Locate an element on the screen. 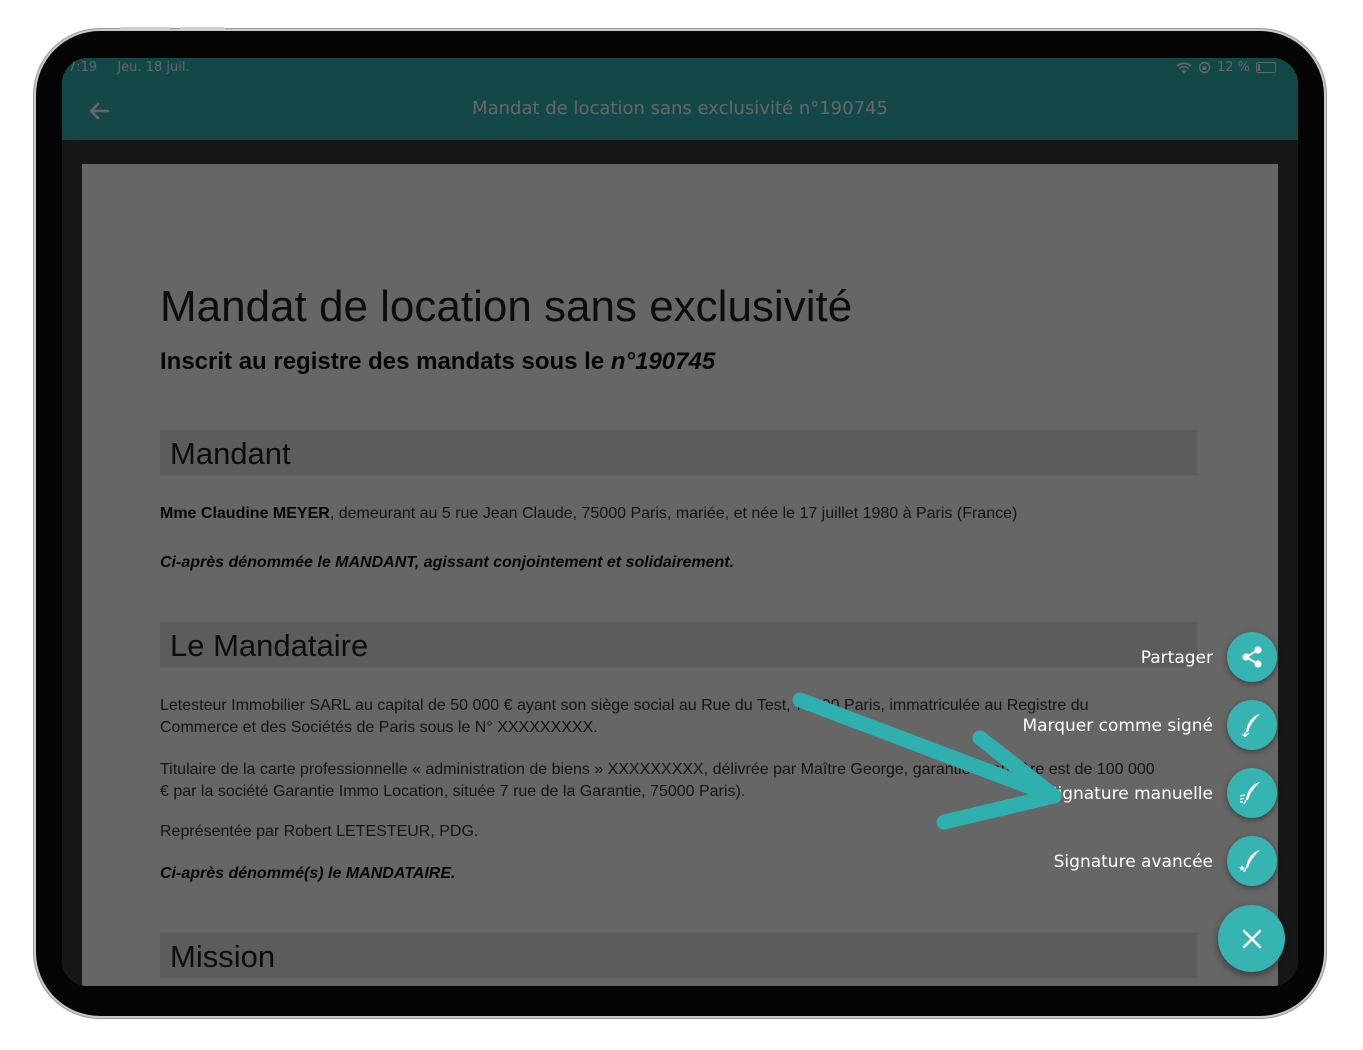  orientation-lock-icon is located at coordinates (1204, 67).